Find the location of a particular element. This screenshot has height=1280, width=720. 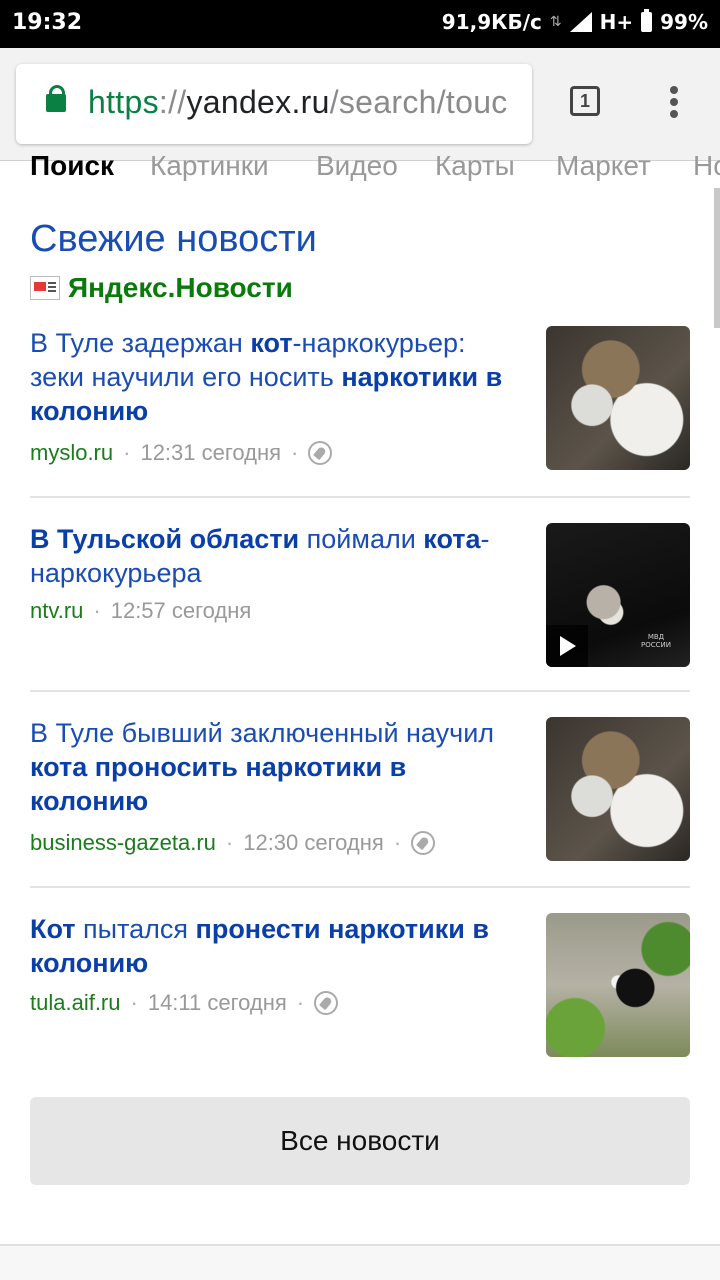

title-highlight: В Тульской области is located at coordinates (165, 539).